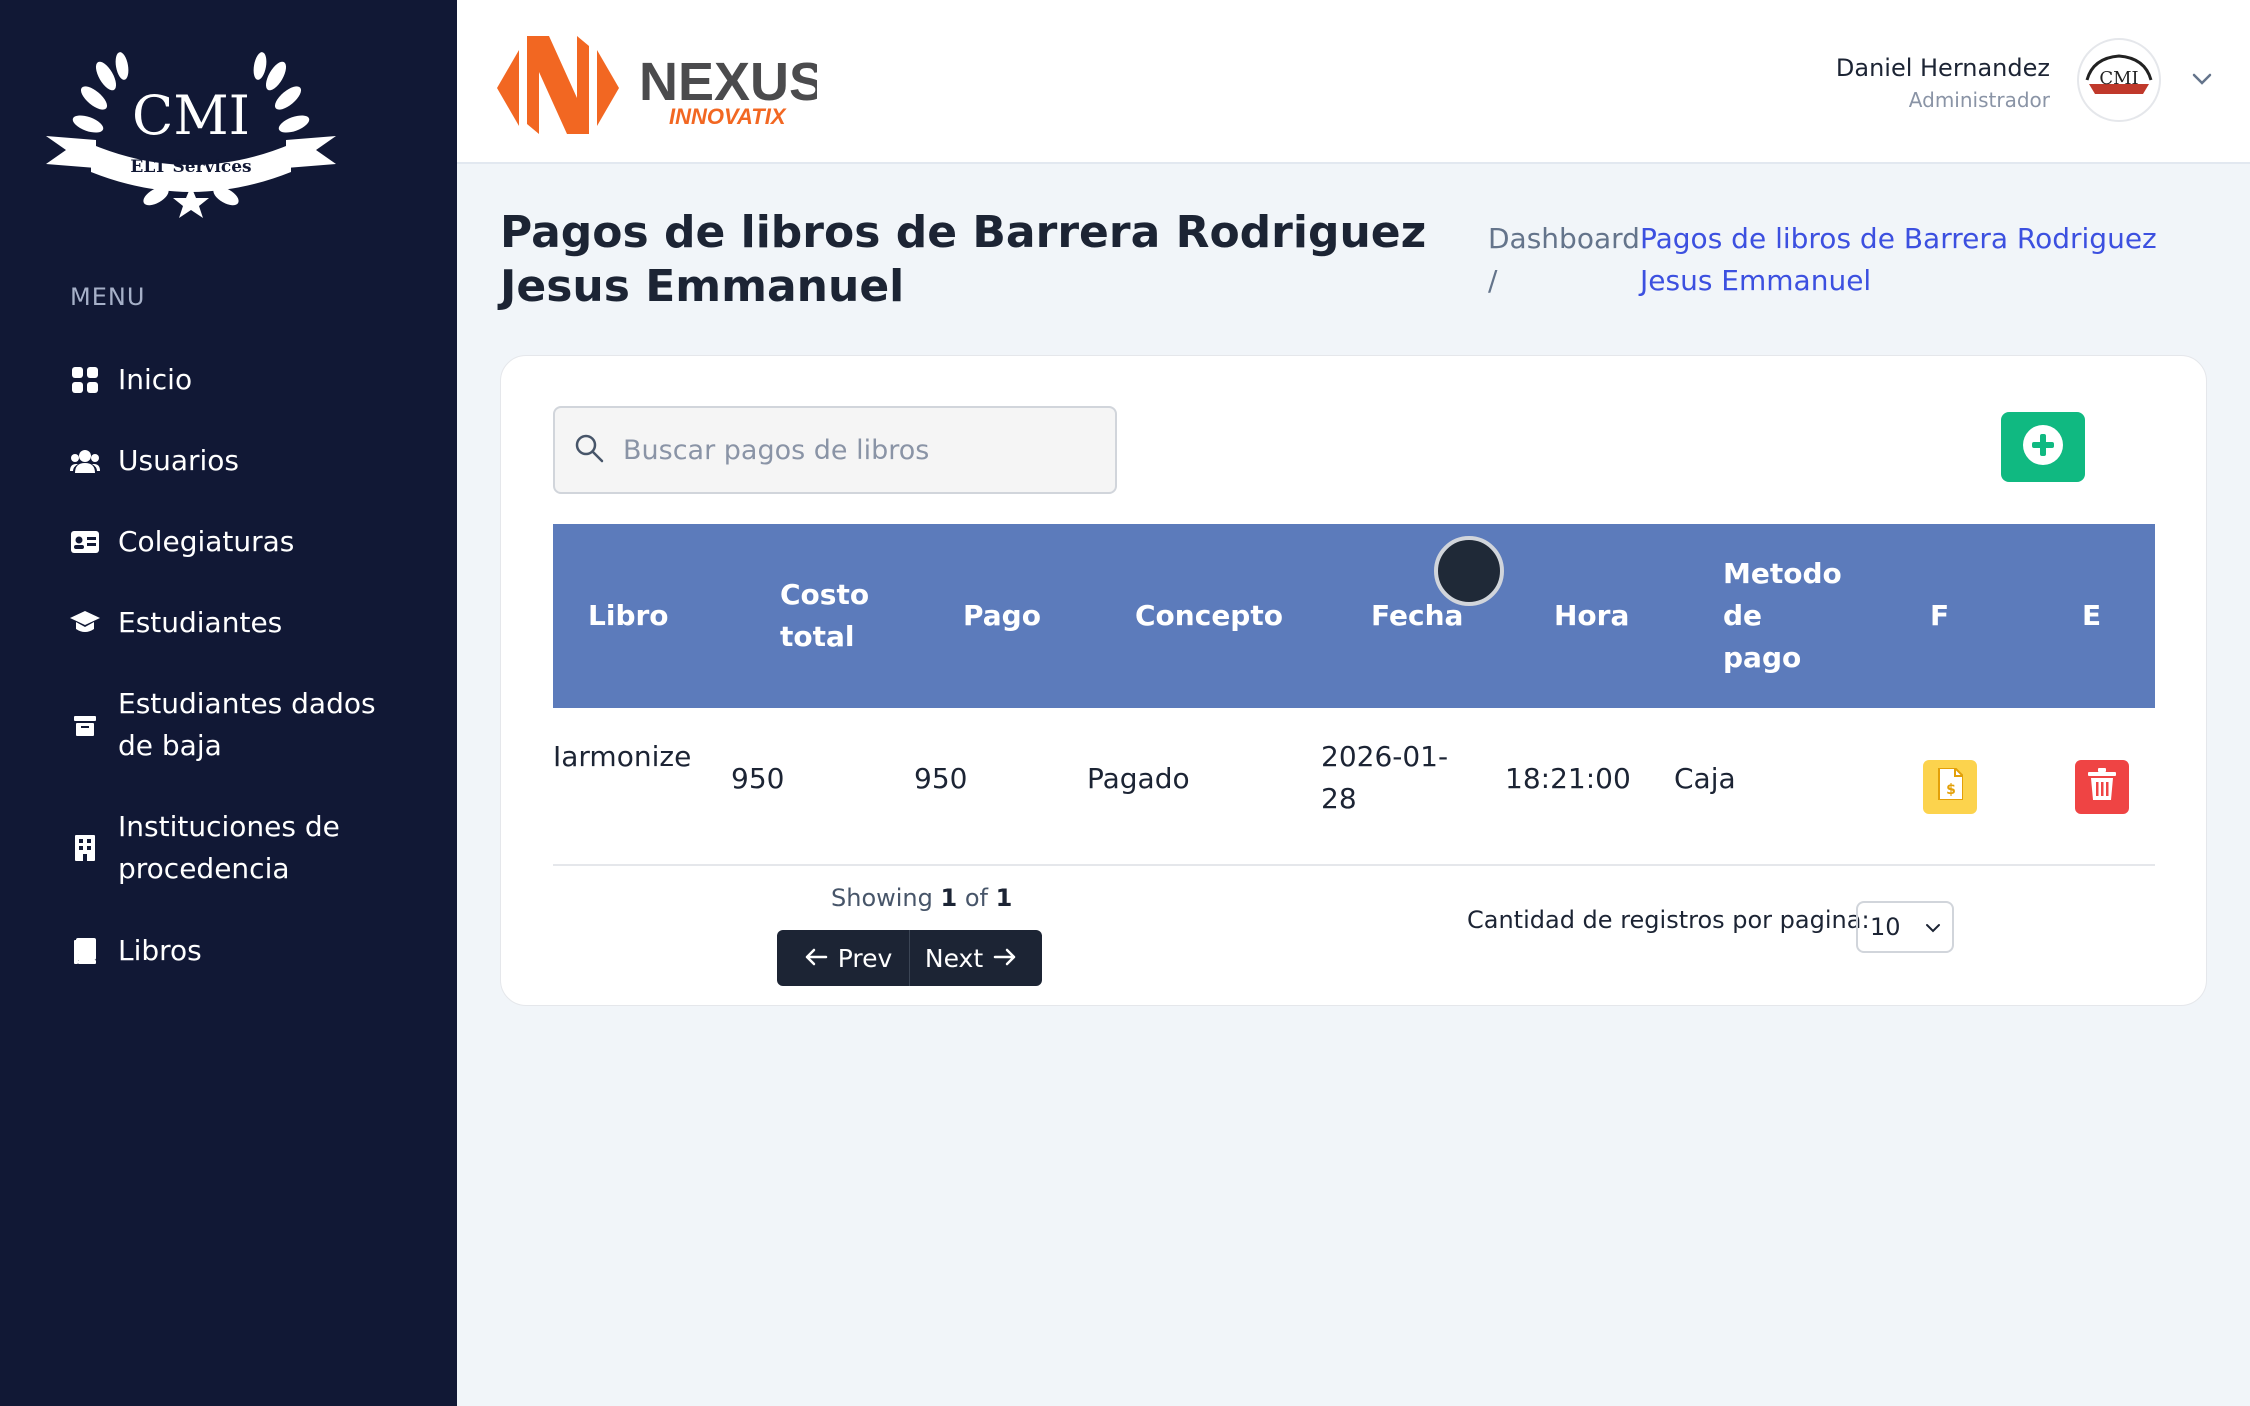 This screenshot has height=1406, width=2250. I want to click on invoice-dollar-icon: $, so click(1950, 786).